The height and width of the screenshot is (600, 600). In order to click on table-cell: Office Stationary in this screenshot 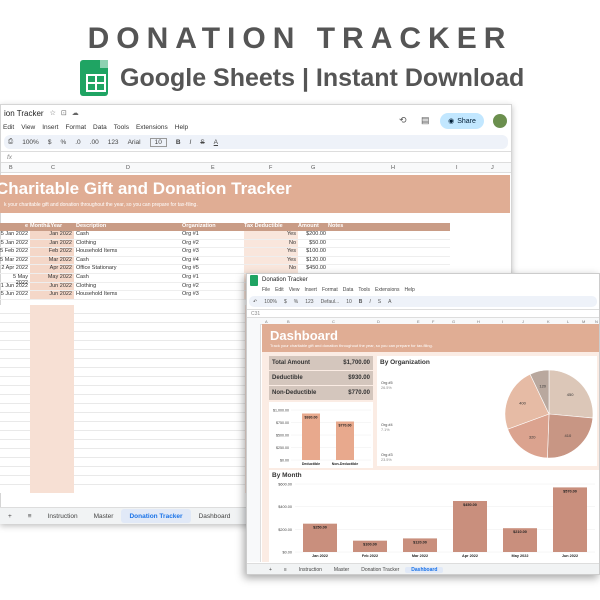, I will do `click(127, 269)`.